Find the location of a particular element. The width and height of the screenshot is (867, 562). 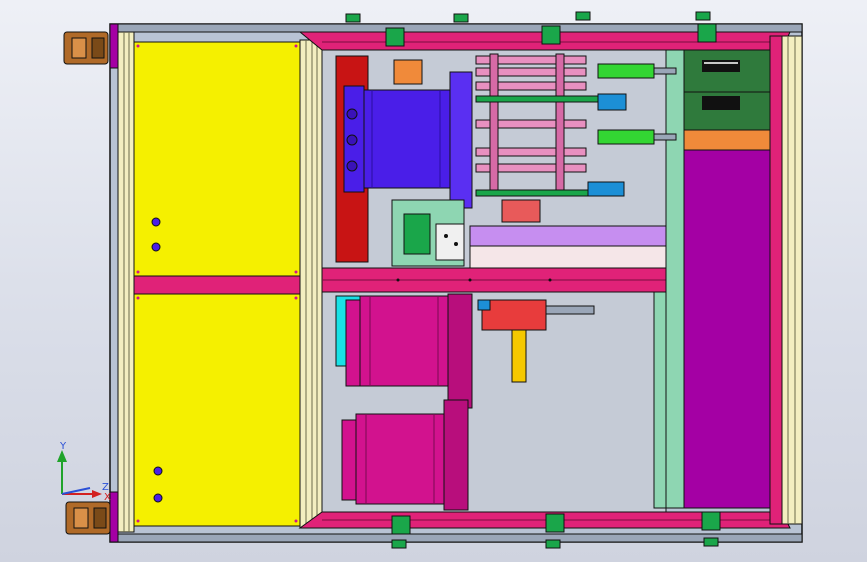

orange-block is located at coordinates (408, 72).